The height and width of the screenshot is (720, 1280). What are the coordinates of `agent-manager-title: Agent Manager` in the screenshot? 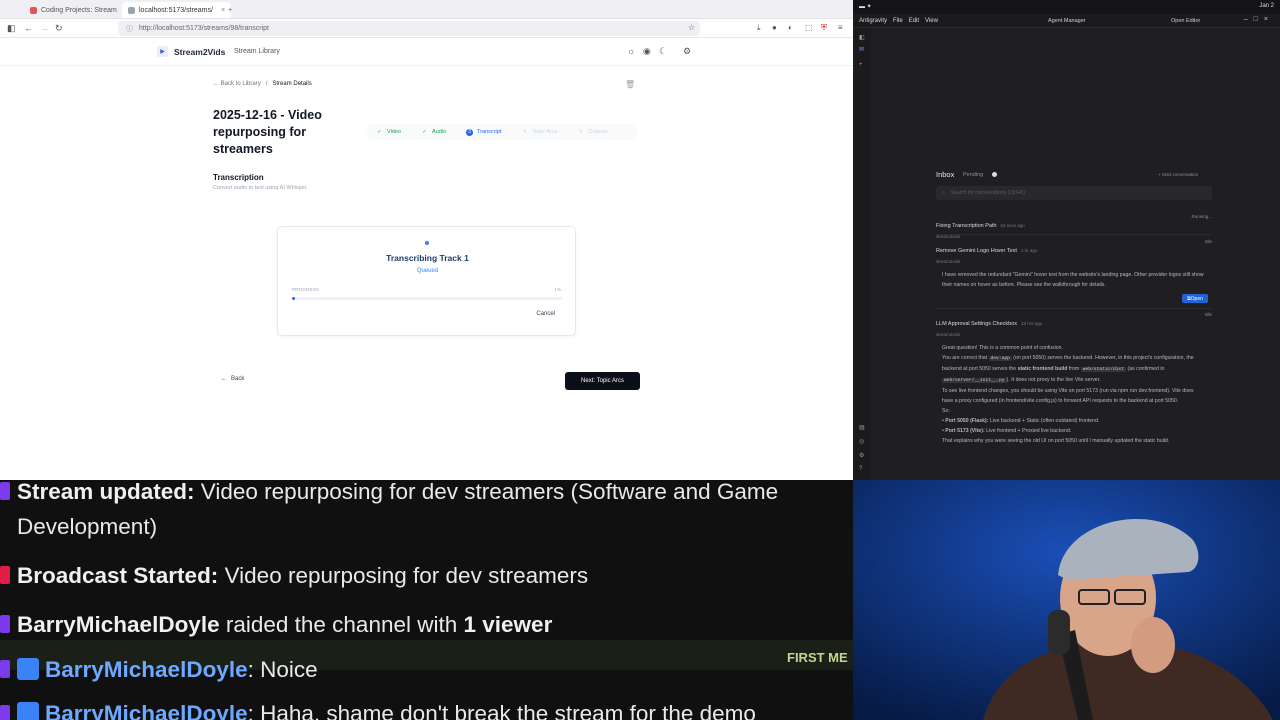 It's located at (1067, 21).